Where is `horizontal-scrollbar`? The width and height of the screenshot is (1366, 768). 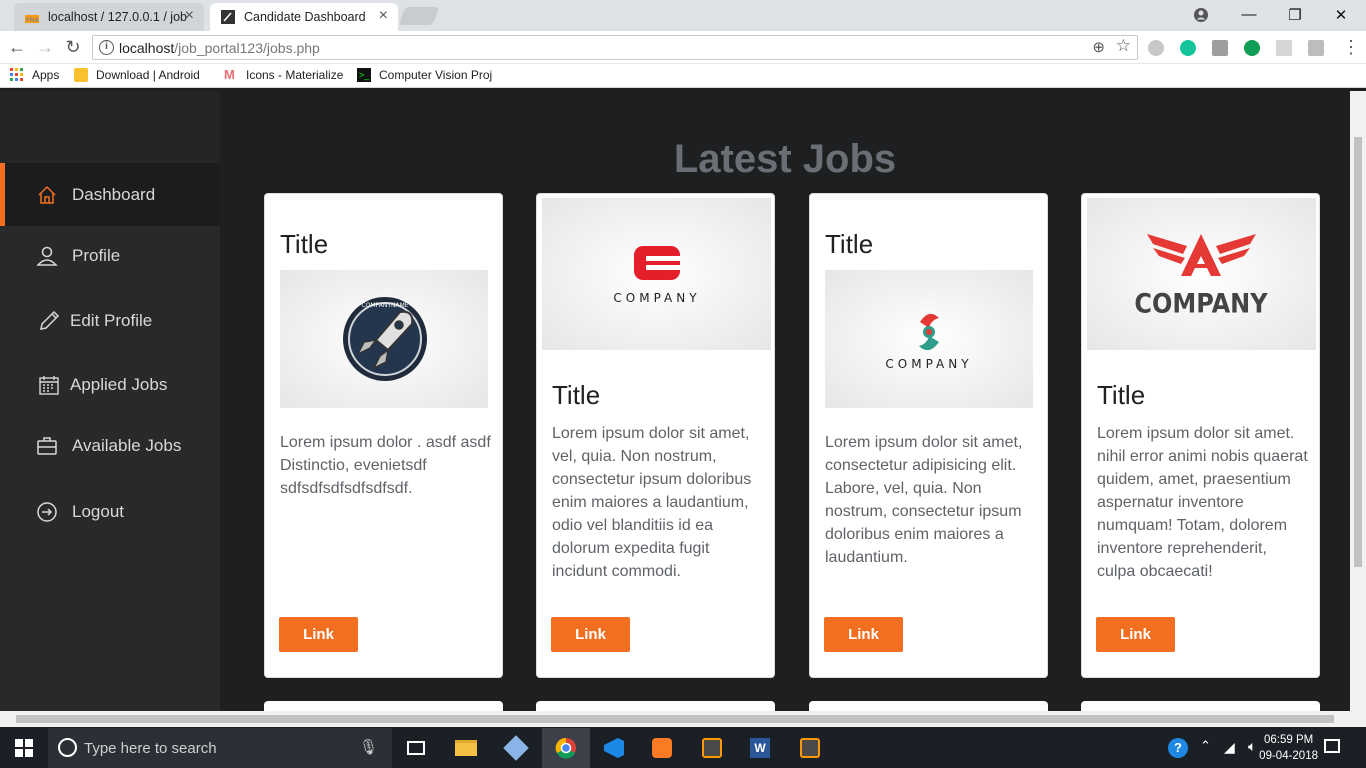
horizontal-scrollbar is located at coordinates (675, 719).